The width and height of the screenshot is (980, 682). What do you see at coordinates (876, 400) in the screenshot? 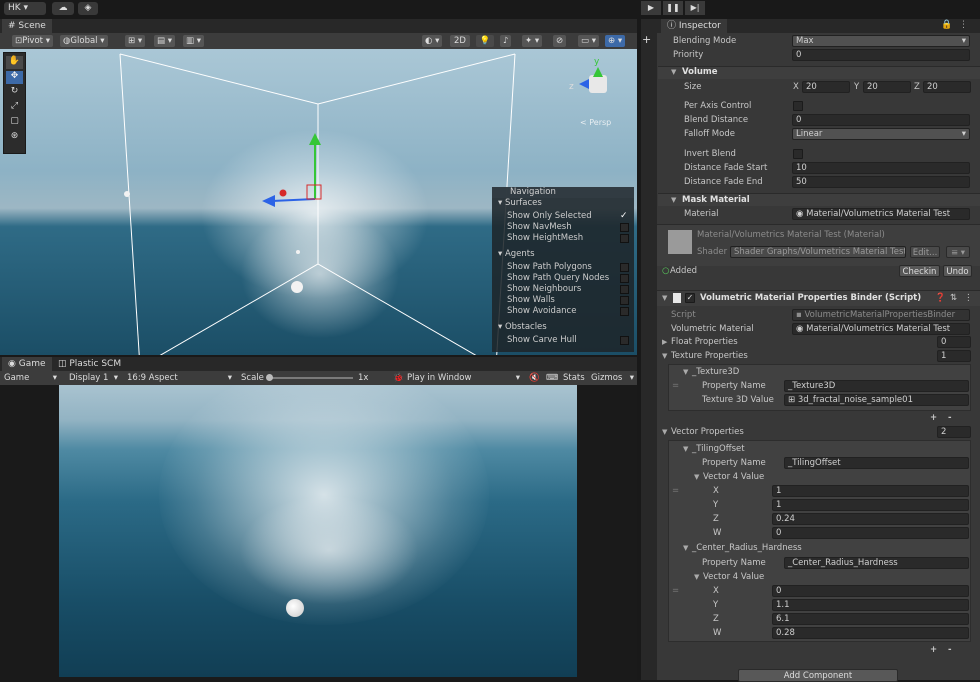
I see `texture-value-field: ⊞ 3d_fractal_noise_sample01` at bounding box center [876, 400].